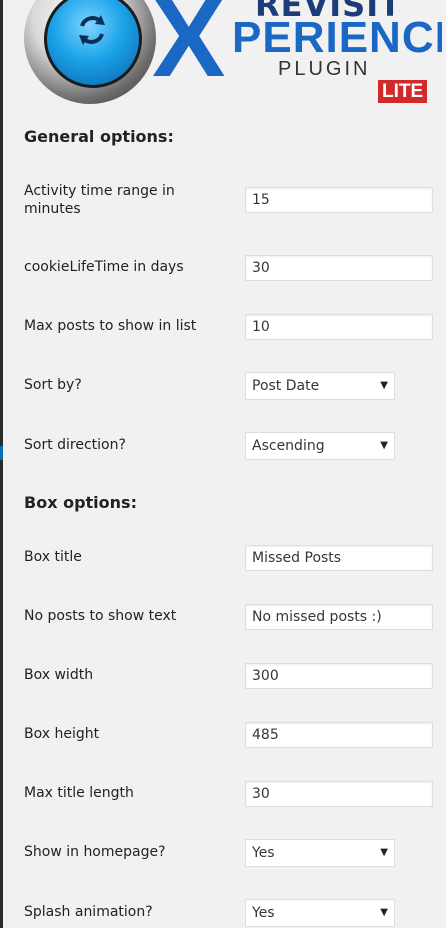 Image resolution: width=446 pixels, height=928 pixels. Describe the element at coordinates (62, 734) in the screenshot. I see `box-height-label: Box height` at that location.